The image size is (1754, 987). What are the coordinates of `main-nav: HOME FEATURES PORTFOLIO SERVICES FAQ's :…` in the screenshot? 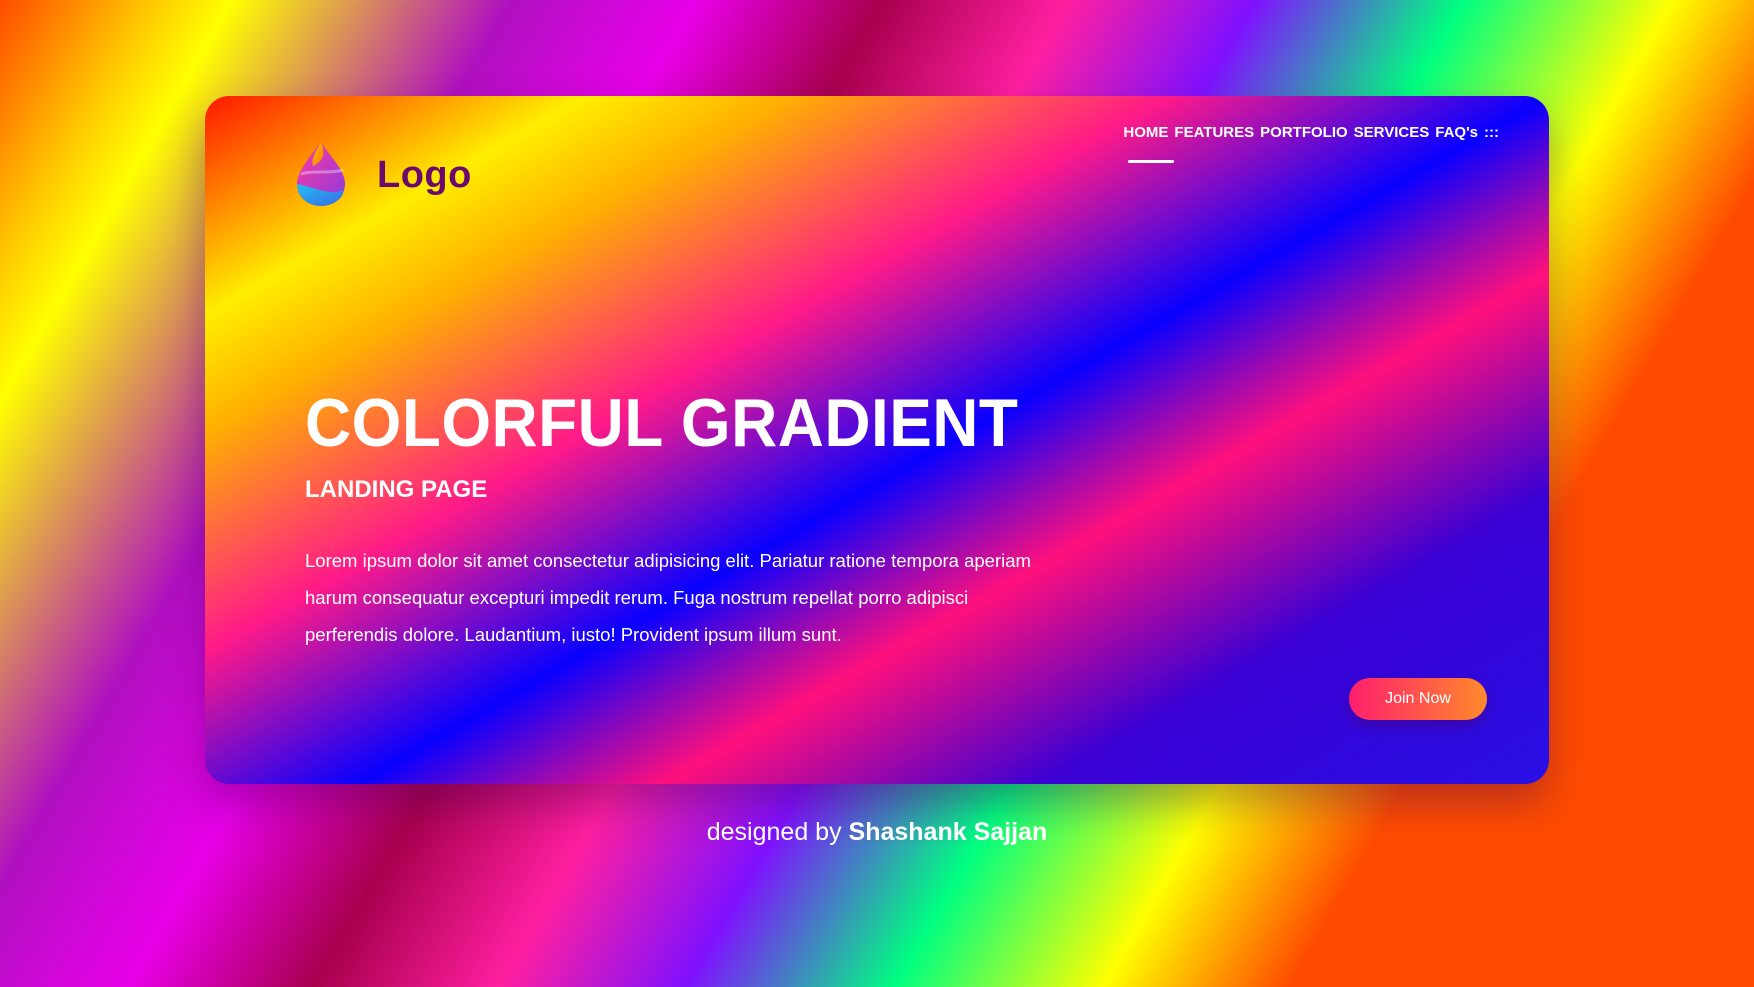 It's located at (1311, 132).